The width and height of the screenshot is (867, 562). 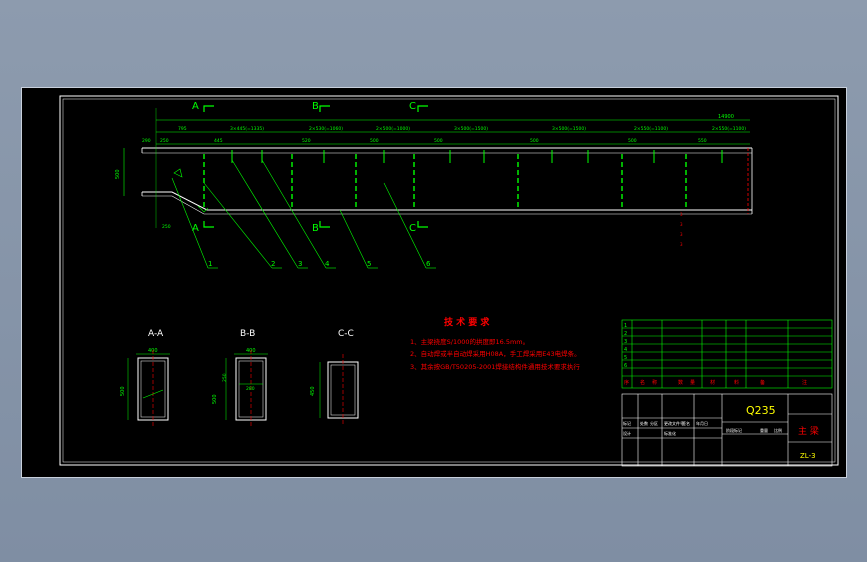 I want to click on dim-inner-h: 250, so click(x=225, y=377).